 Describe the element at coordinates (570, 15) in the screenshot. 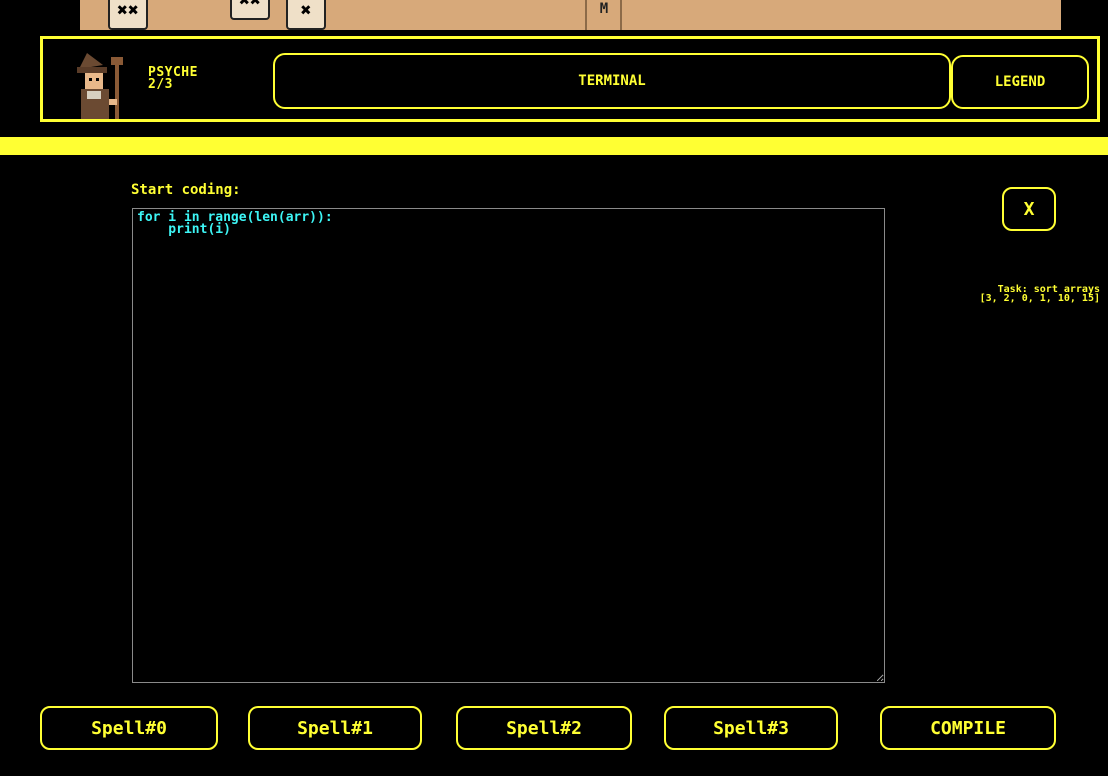

I see `game-map-strip: ✖✖ ✖✖ ✖ M` at that location.